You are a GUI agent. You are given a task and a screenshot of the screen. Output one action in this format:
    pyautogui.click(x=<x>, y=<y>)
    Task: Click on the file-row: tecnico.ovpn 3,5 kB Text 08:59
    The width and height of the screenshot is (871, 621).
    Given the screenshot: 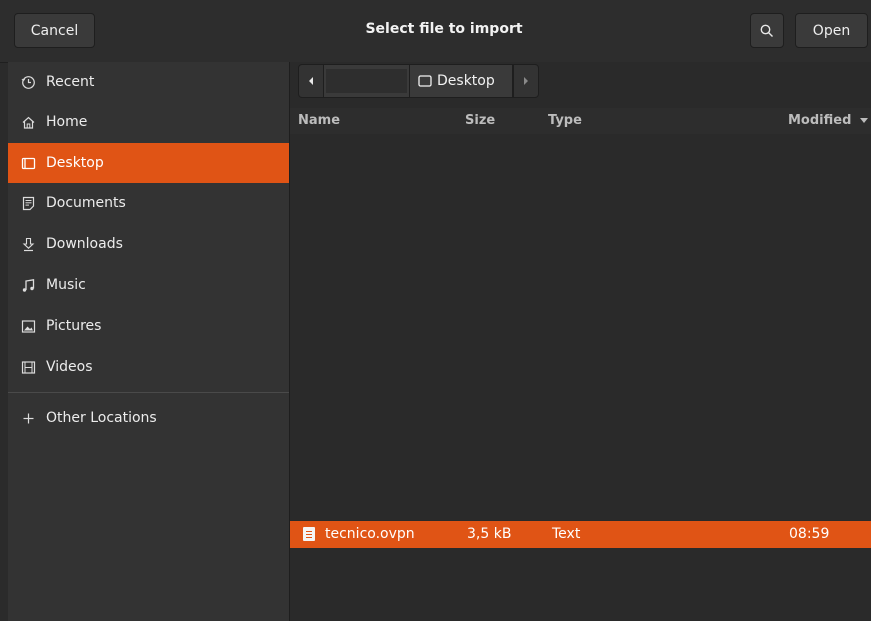 What is the action you would take?
    pyautogui.click(x=580, y=534)
    